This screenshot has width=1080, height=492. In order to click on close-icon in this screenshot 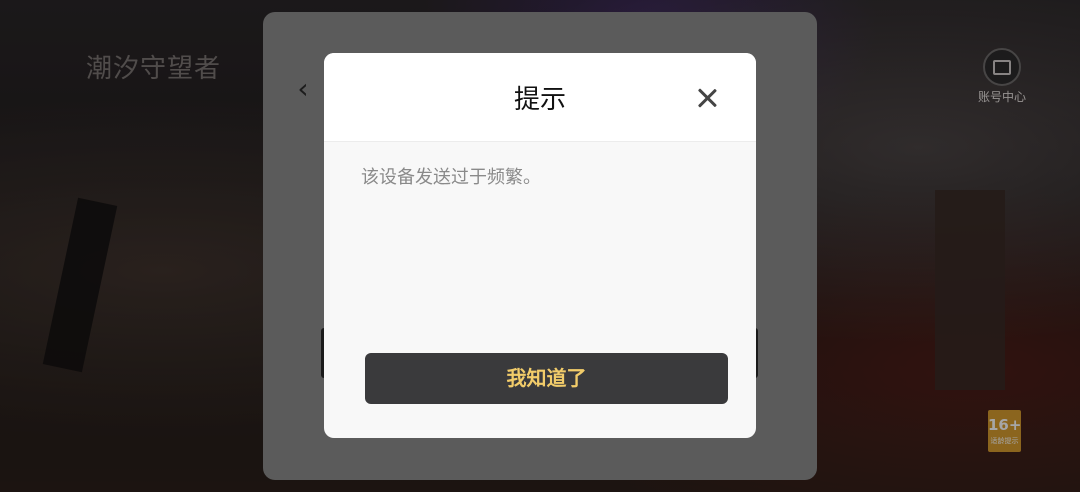, I will do `click(707, 98)`.